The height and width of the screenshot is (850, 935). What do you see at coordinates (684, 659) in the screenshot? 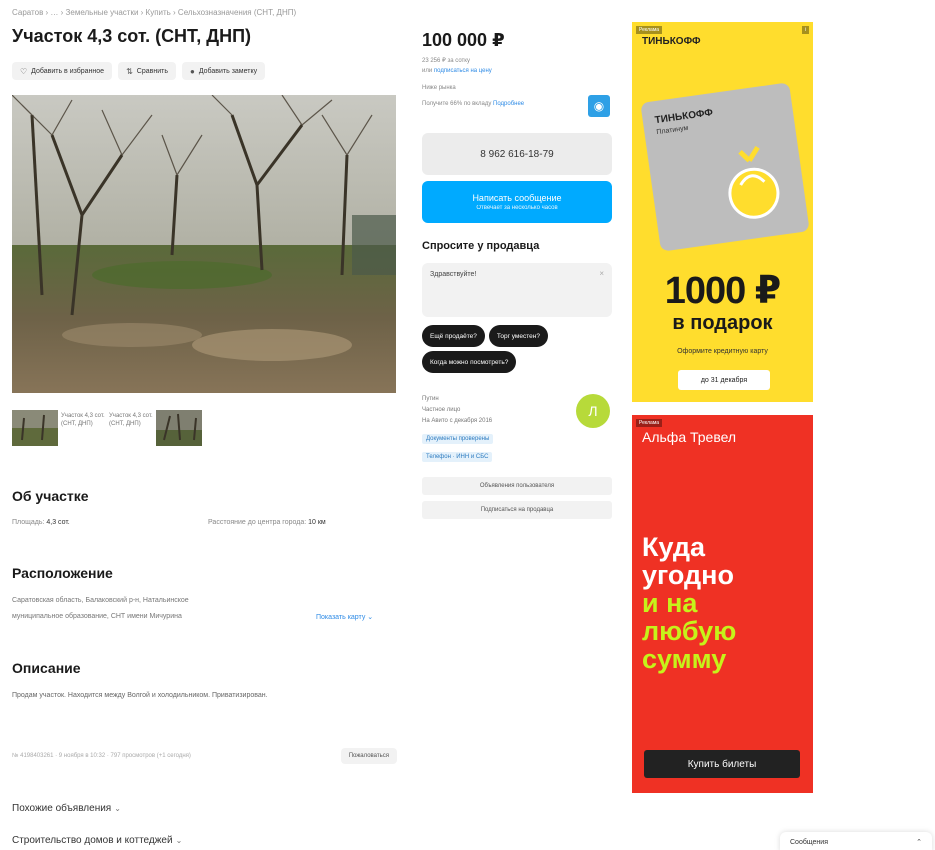
I see `headline-line-5: сумму` at bounding box center [684, 659].